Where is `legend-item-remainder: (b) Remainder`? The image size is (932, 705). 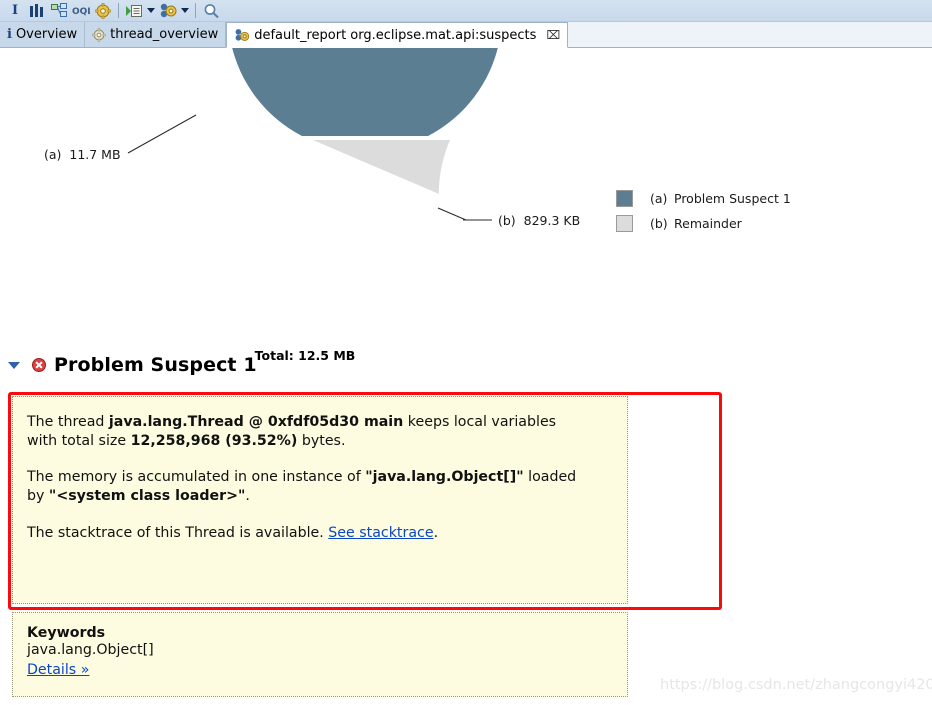
legend-item-remainder: (b) Remainder is located at coordinates (703, 223).